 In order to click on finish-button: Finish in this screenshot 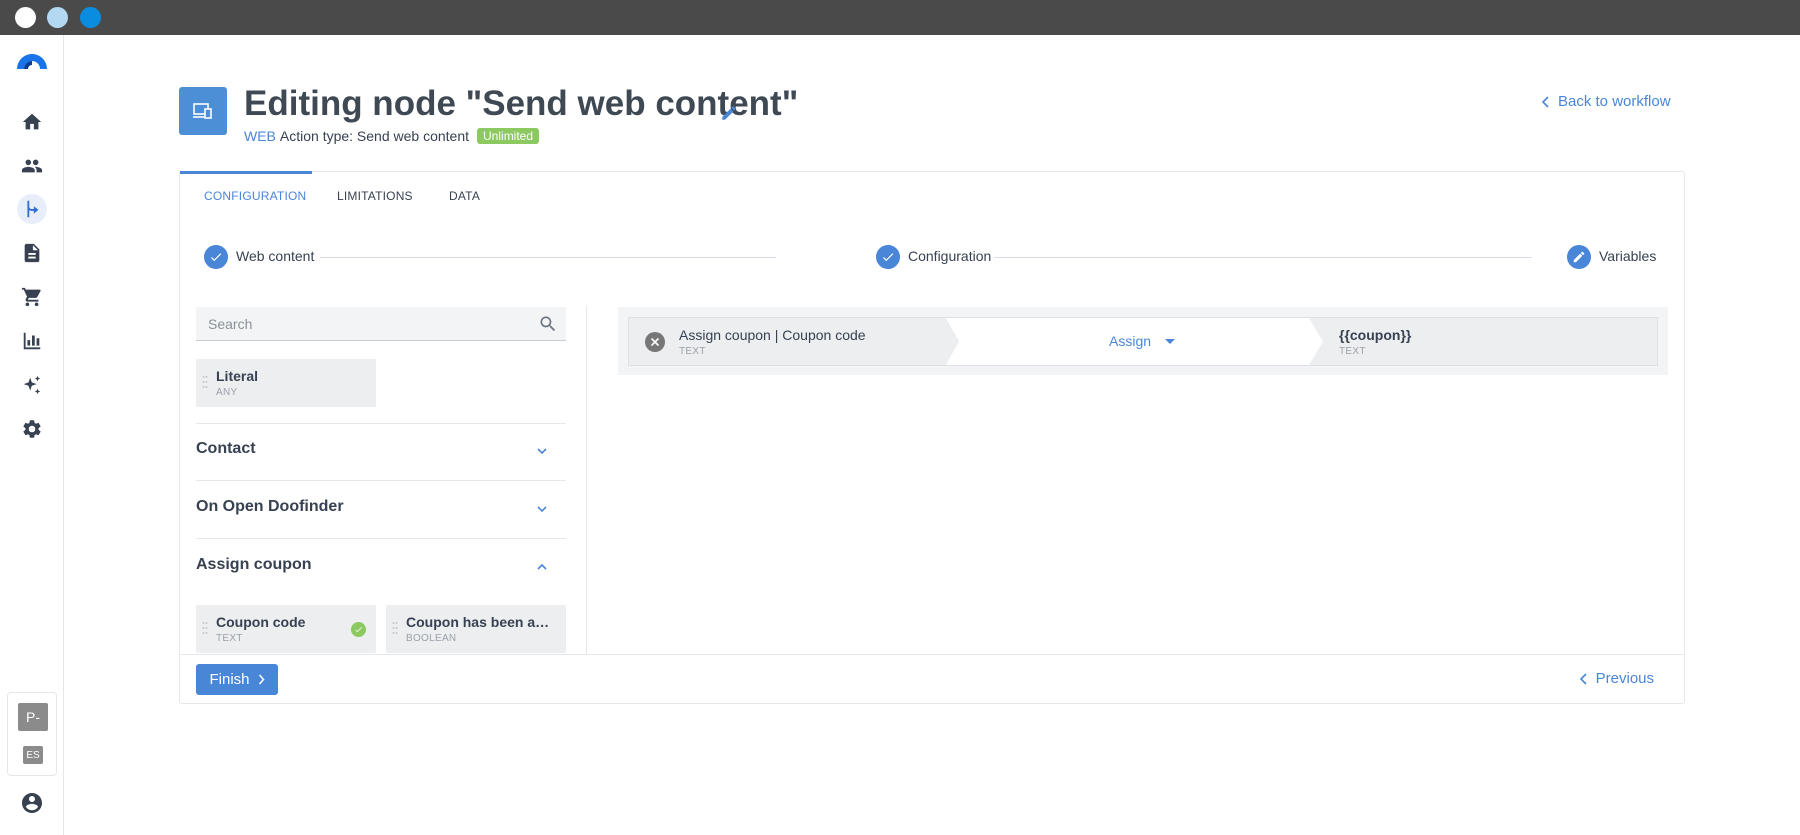, I will do `click(237, 679)`.